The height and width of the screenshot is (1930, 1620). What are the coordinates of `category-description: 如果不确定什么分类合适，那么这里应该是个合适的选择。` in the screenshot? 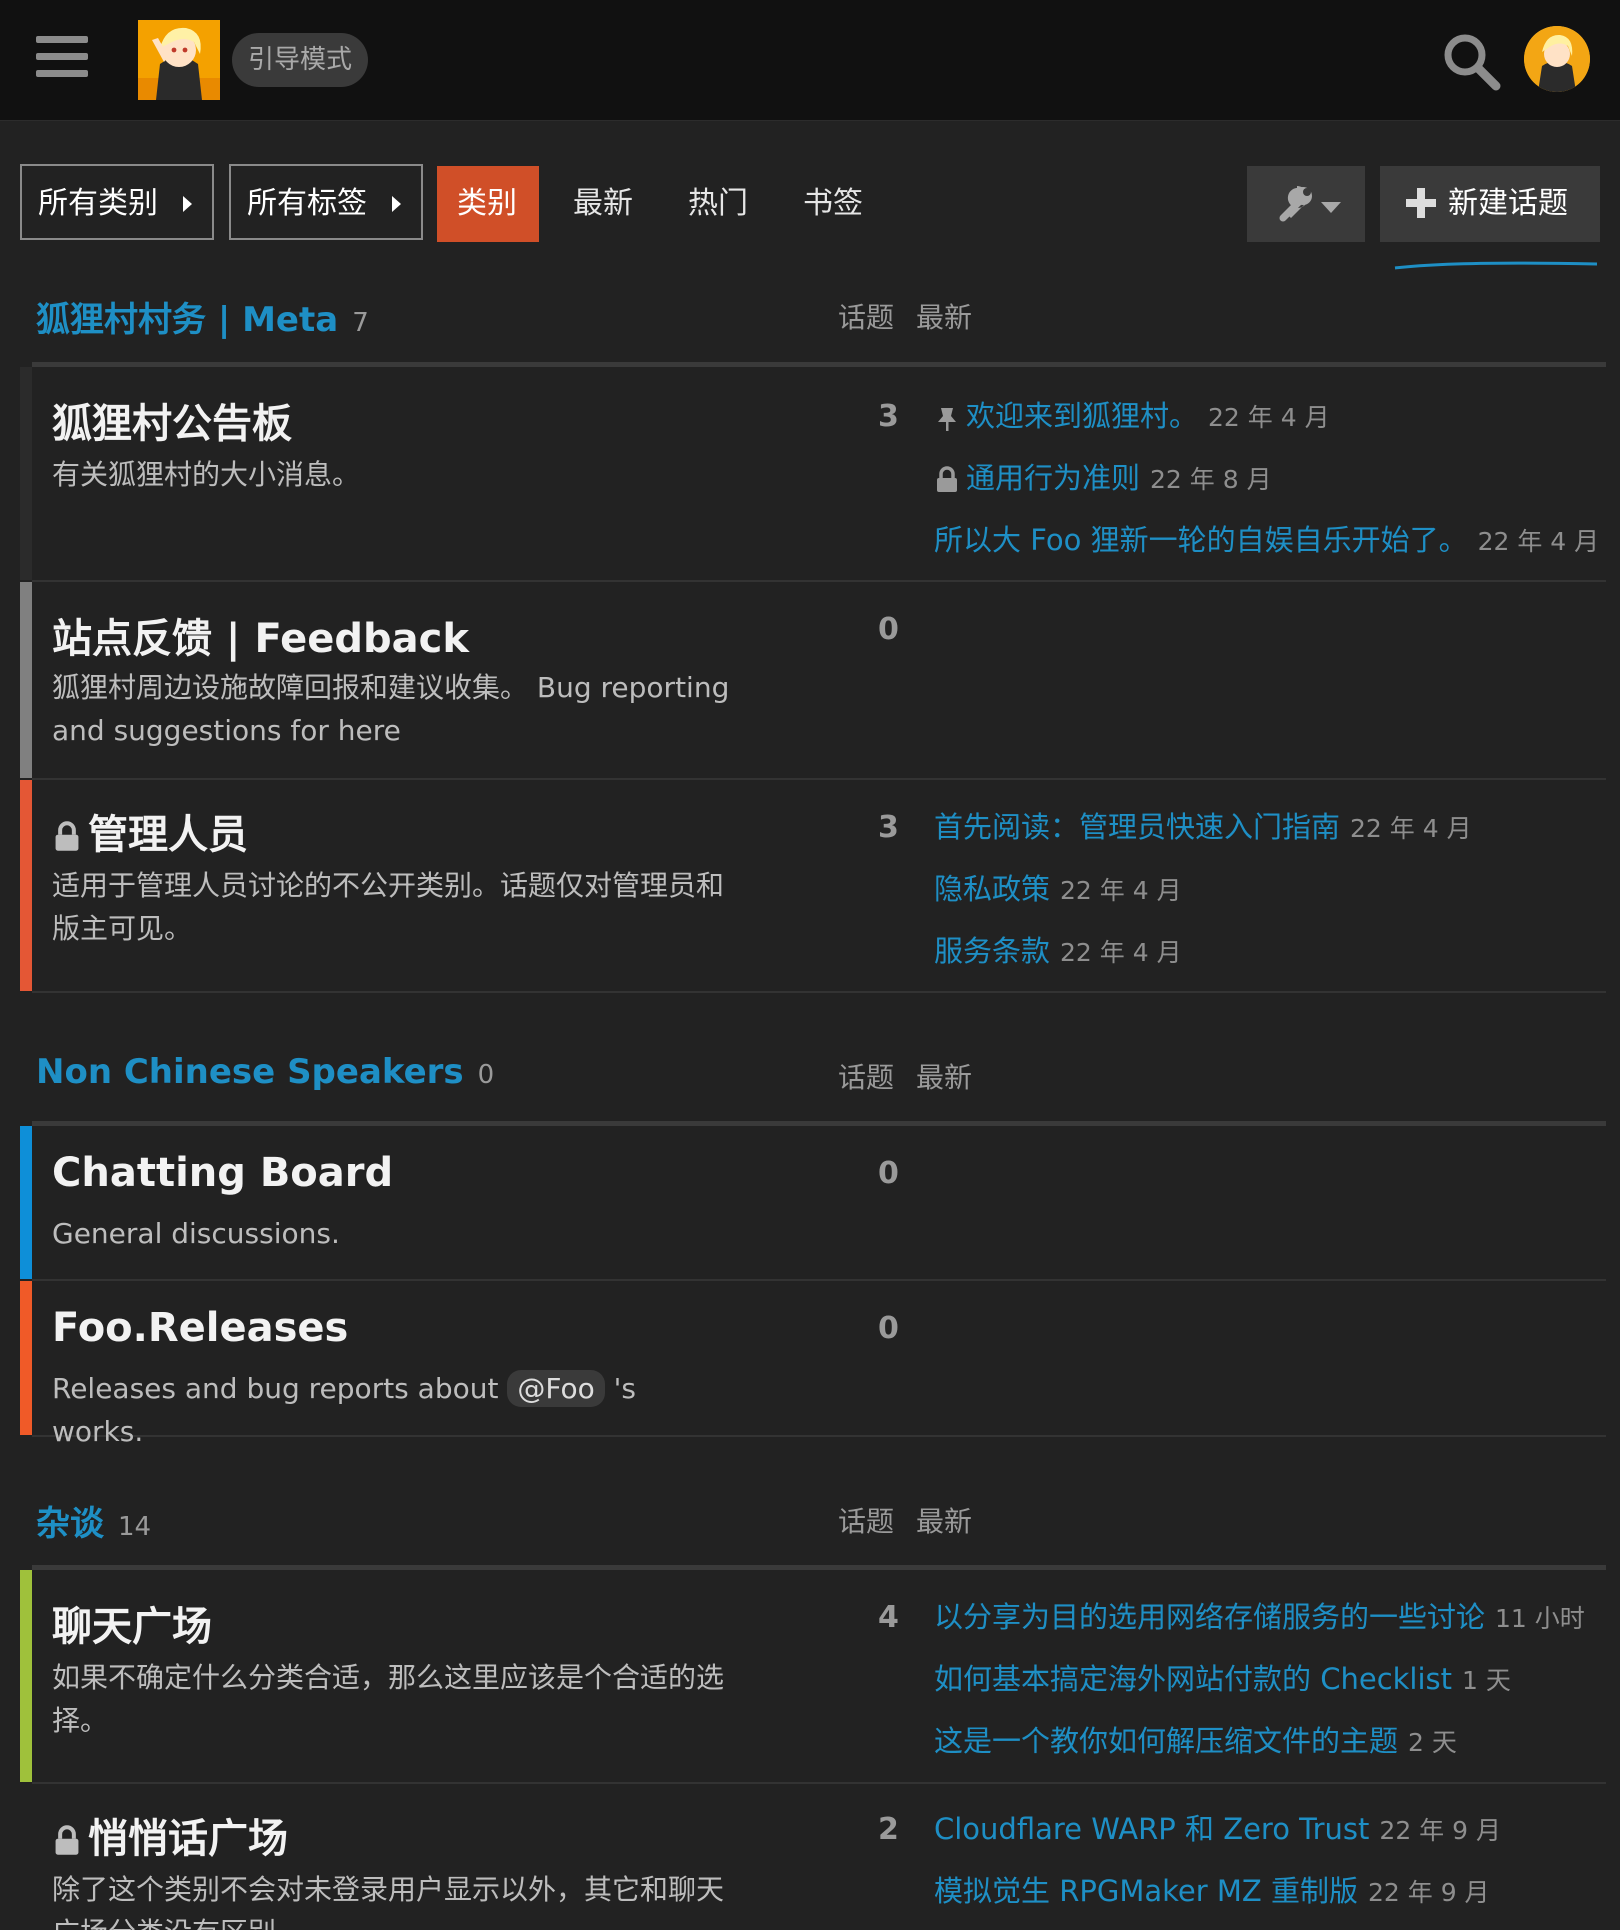 It's located at (388, 1699).